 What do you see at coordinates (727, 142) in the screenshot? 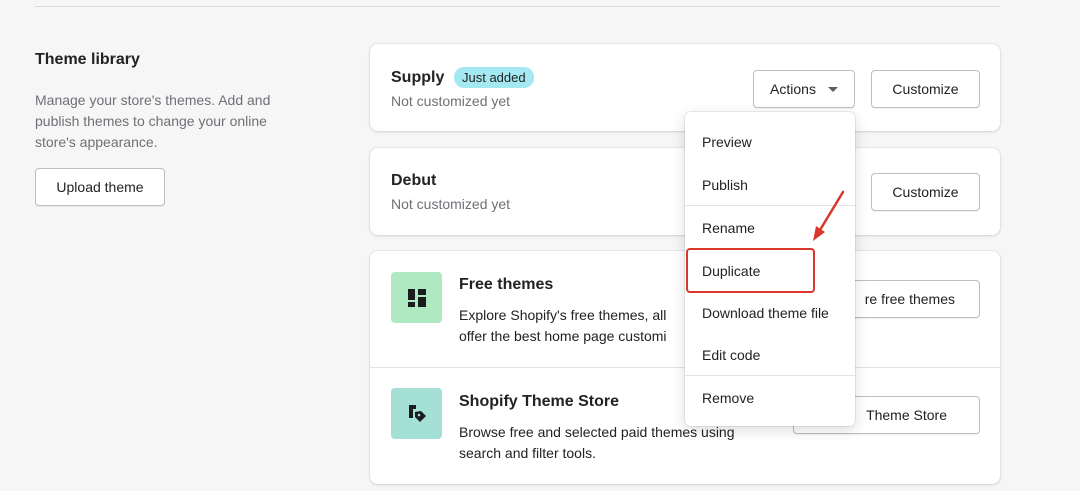
I see `menu-item-preview: Preview` at bounding box center [727, 142].